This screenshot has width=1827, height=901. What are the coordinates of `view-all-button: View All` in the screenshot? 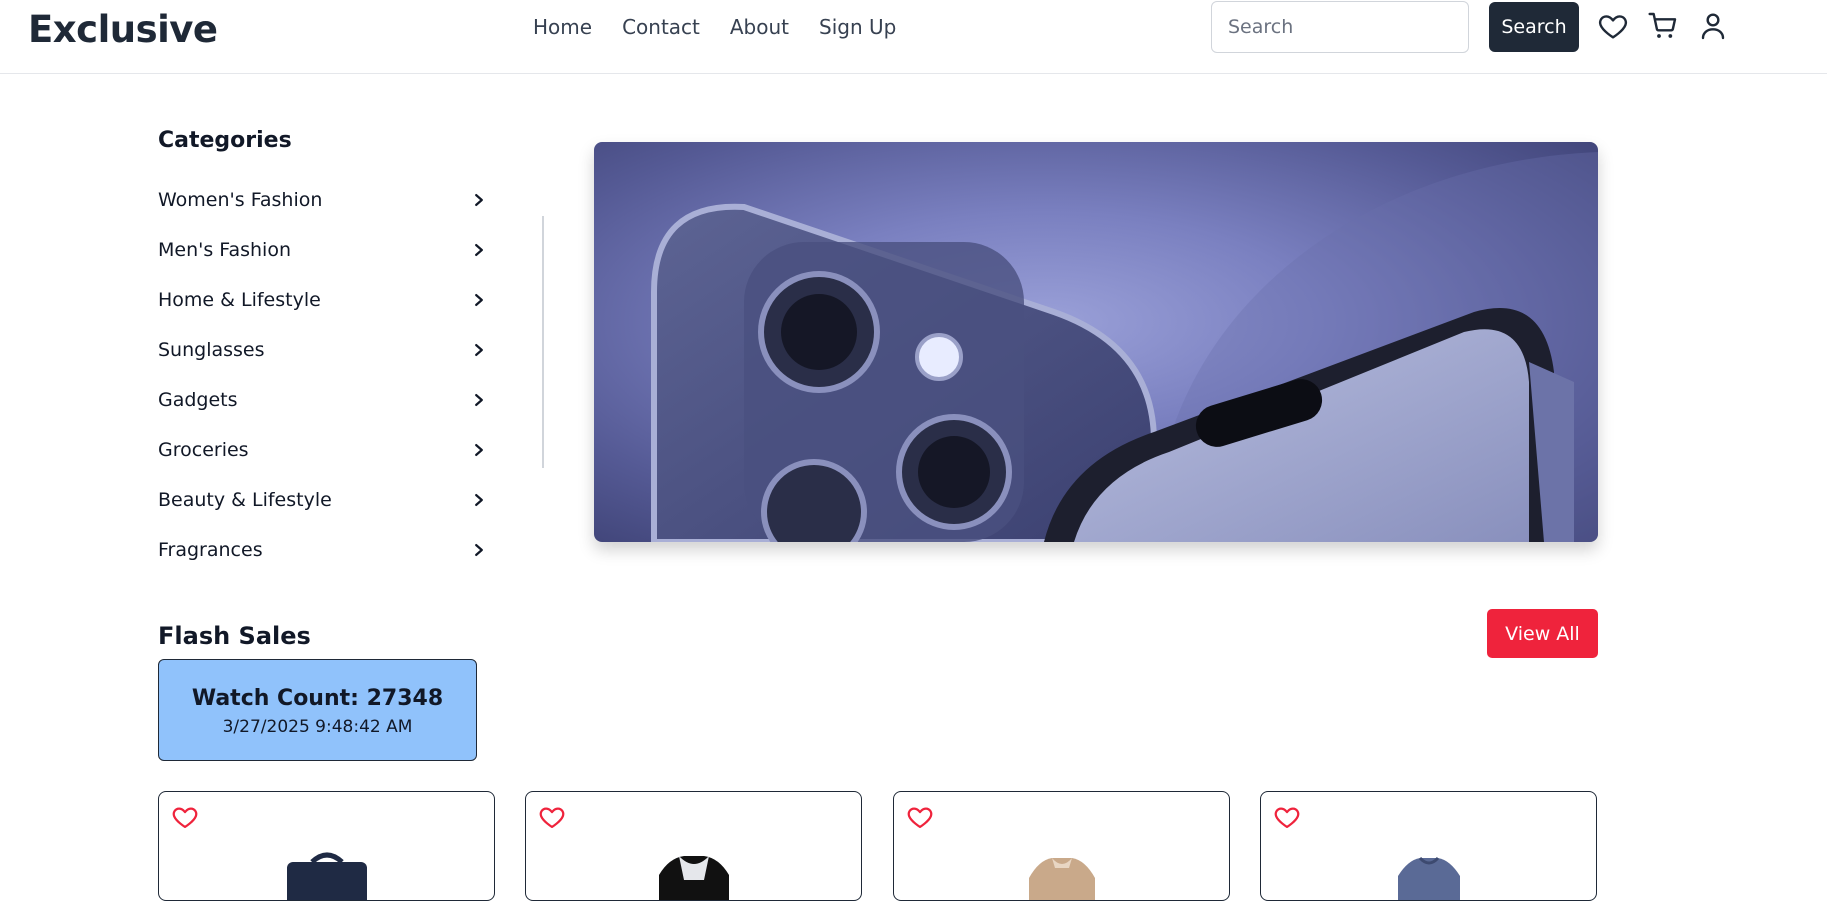 It's located at (1542, 633).